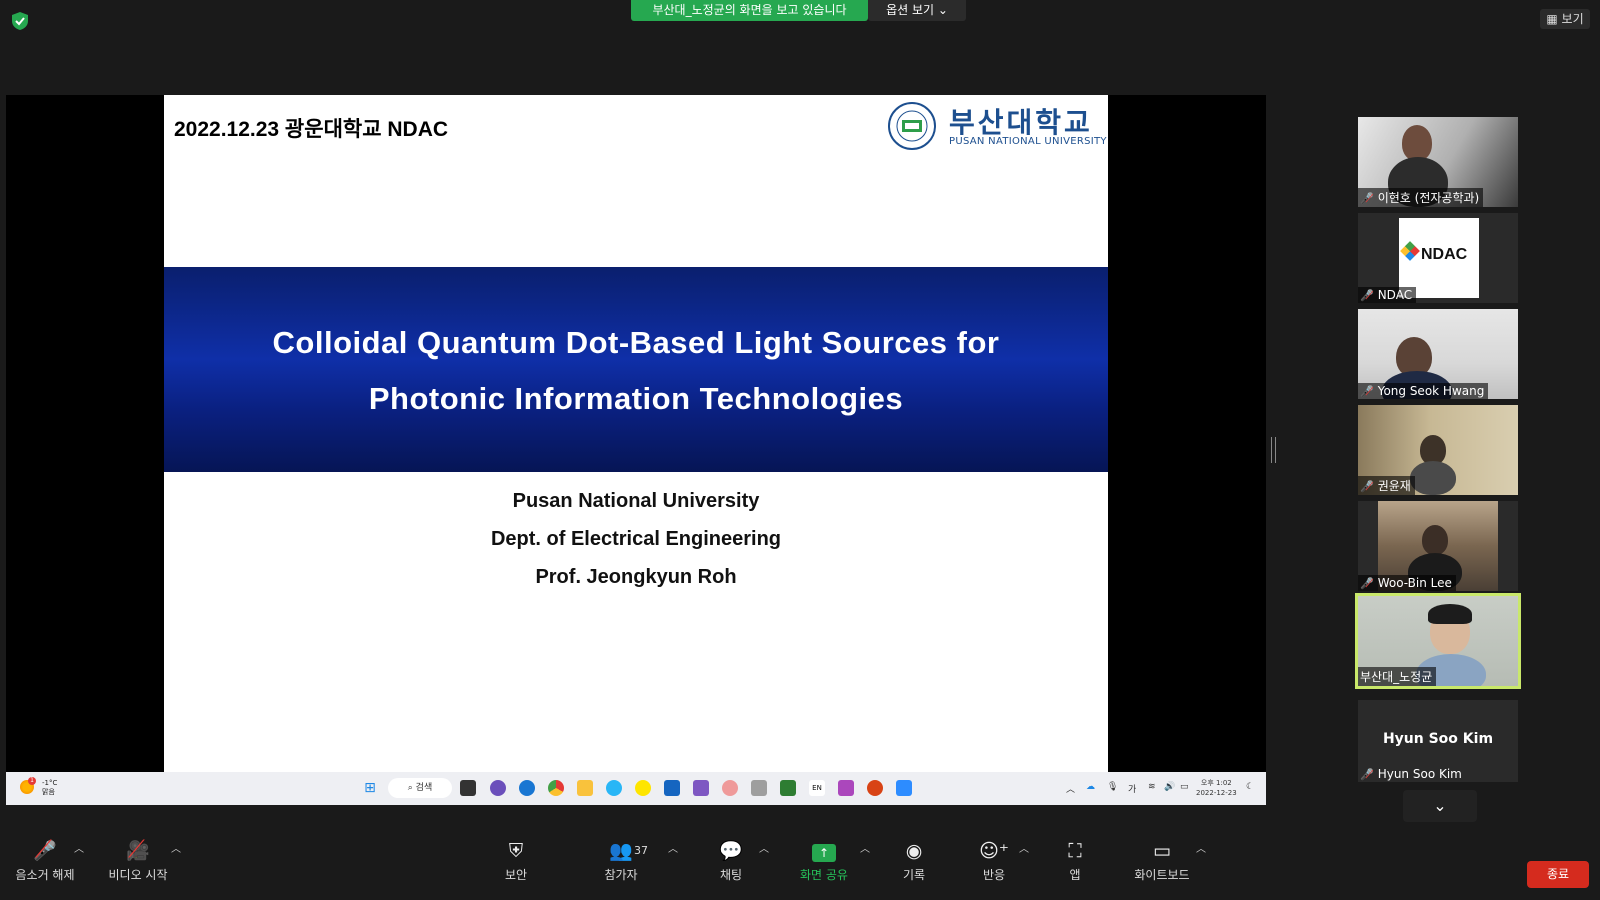  What do you see at coordinates (32, 781) in the screenshot?
I see `weather-badge: 1` at bounding box center [32, 781].